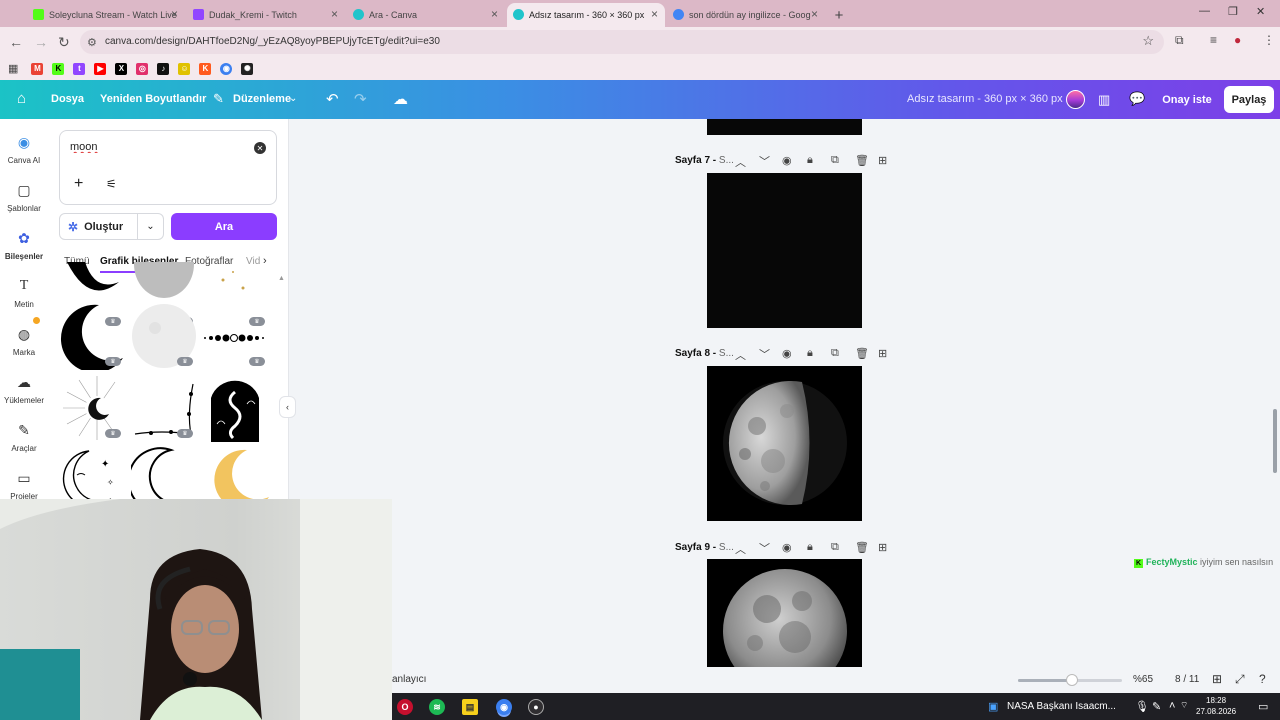 This screenshot has height=720, width=1280. What do you see at coordinates (67, 99) in the screenshot?
I see `file-menu-button: Dosya` at bounding box center [67, 99].